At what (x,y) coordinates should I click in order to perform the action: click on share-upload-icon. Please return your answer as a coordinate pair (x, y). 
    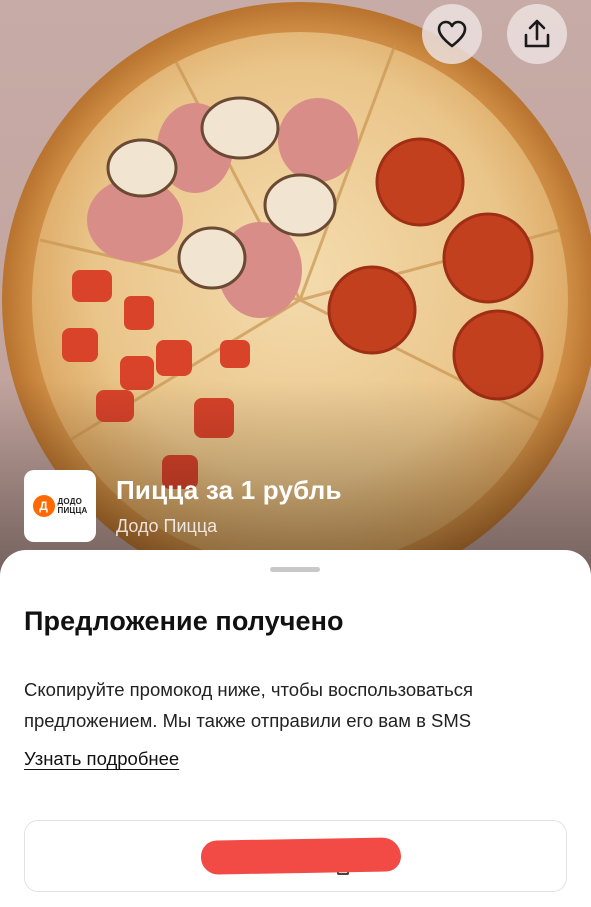
    Looking at the image, I should click on (537, 33).